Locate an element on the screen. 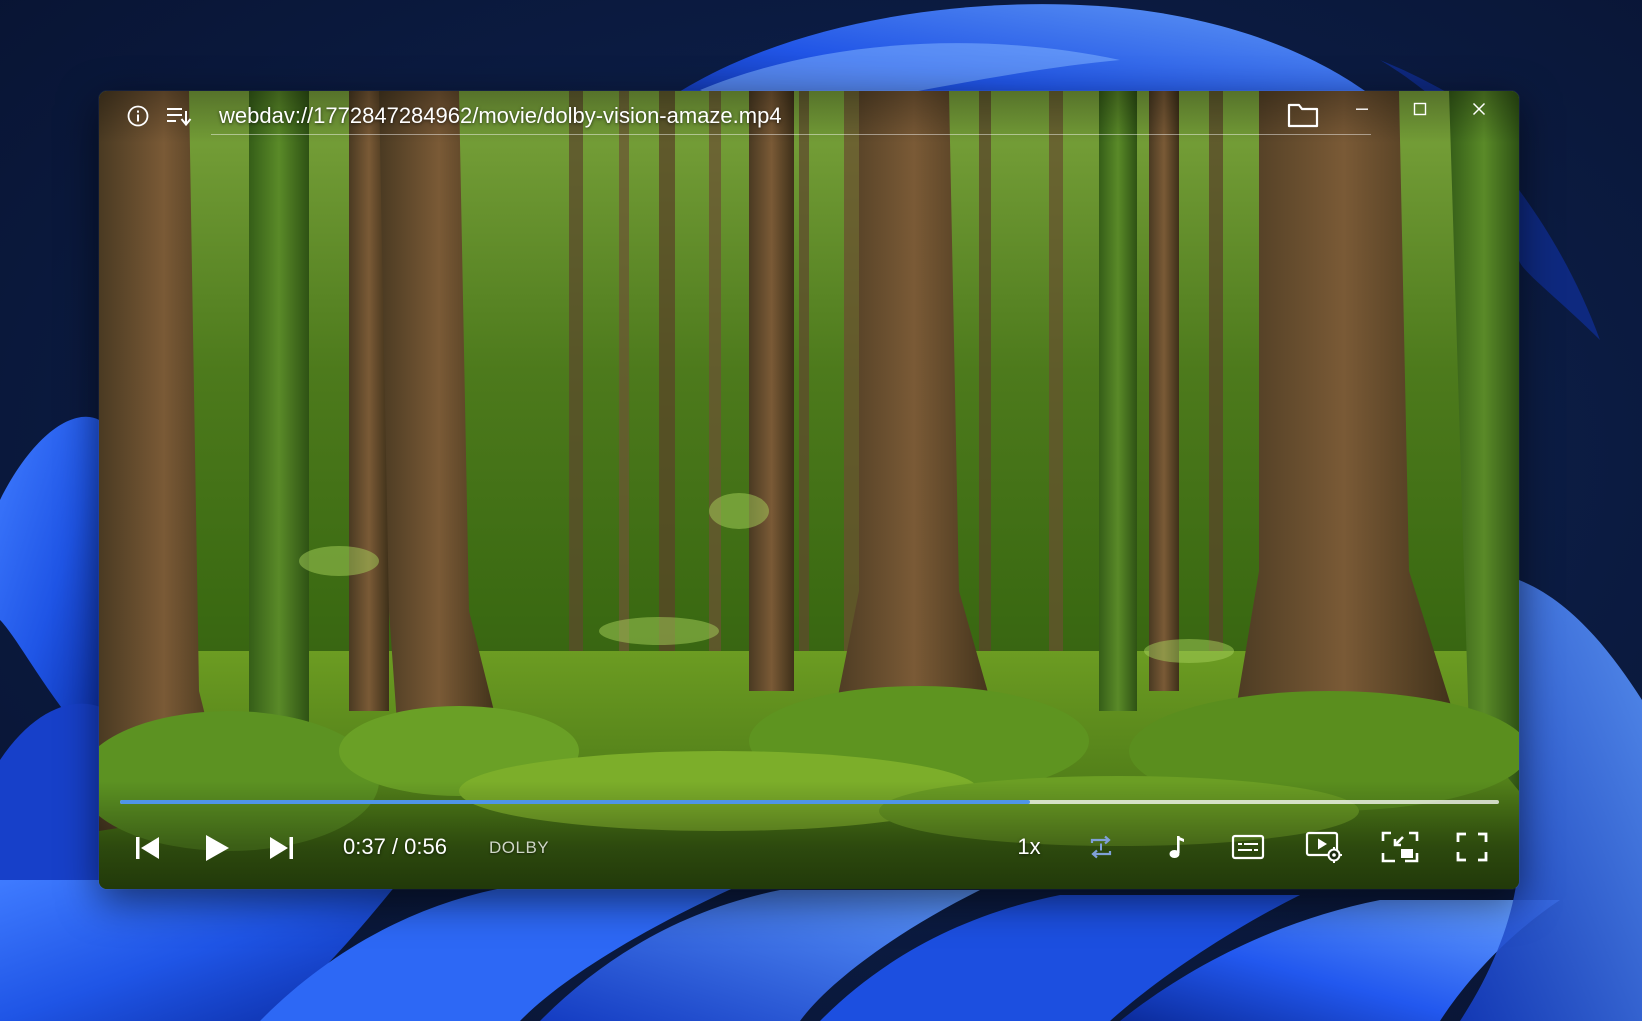 Image resolution: width=1642 pixels, height=1021 pixels. skip-next-icon is located at coordinates (282, 848).